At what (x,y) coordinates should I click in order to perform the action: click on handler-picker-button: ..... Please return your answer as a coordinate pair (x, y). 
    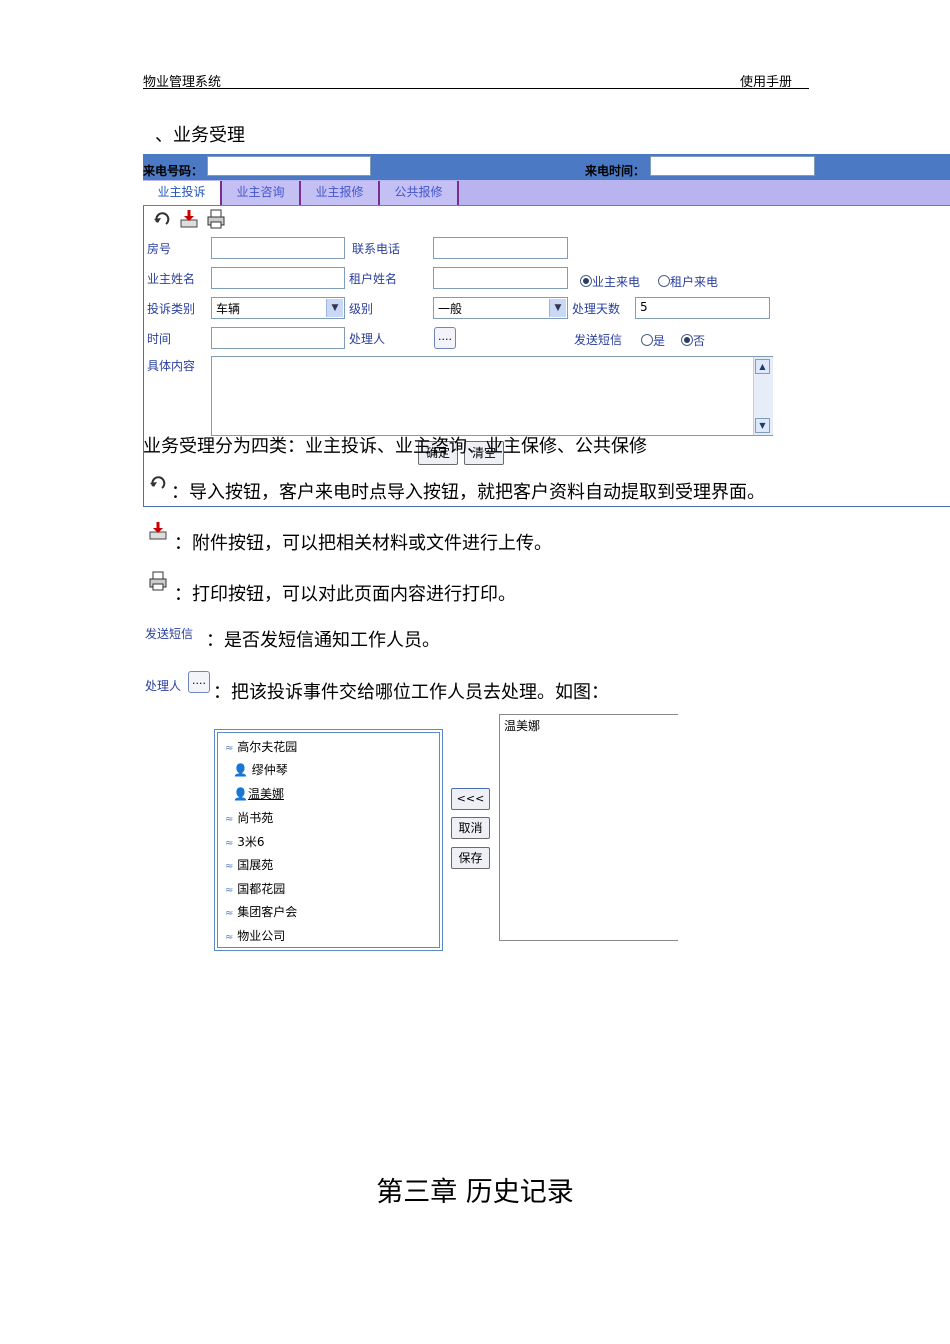
    Looking at the image, I should click on (445, 338).